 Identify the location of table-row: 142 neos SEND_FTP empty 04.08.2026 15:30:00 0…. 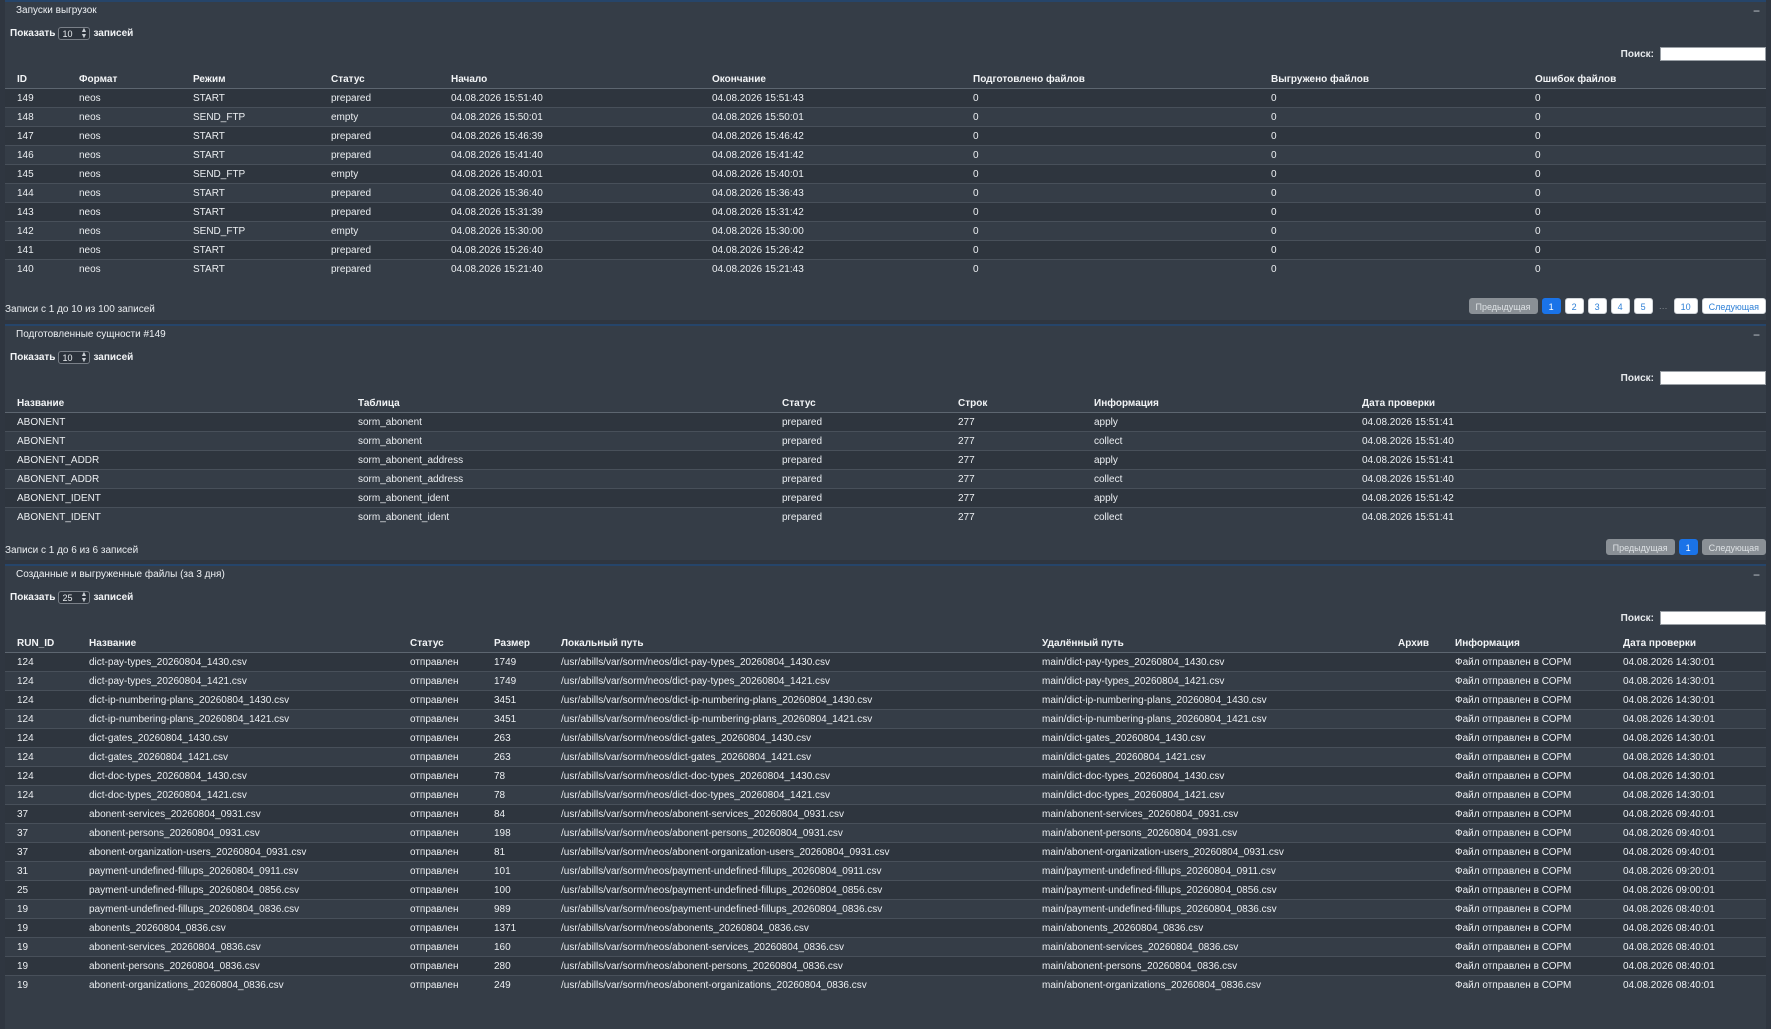
(885, 231).